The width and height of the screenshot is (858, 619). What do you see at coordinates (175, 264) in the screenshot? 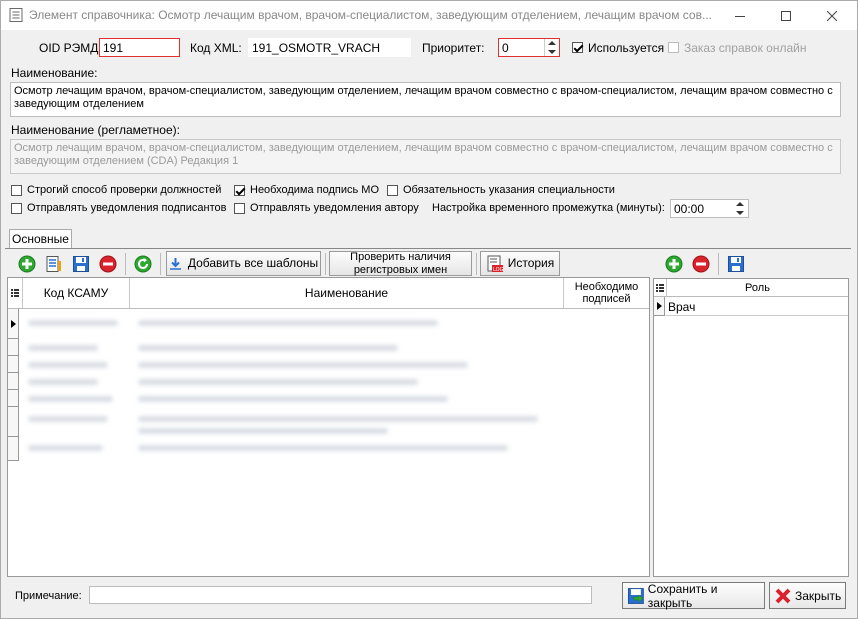
I see `download-icon` at bounding box center [175, 264].